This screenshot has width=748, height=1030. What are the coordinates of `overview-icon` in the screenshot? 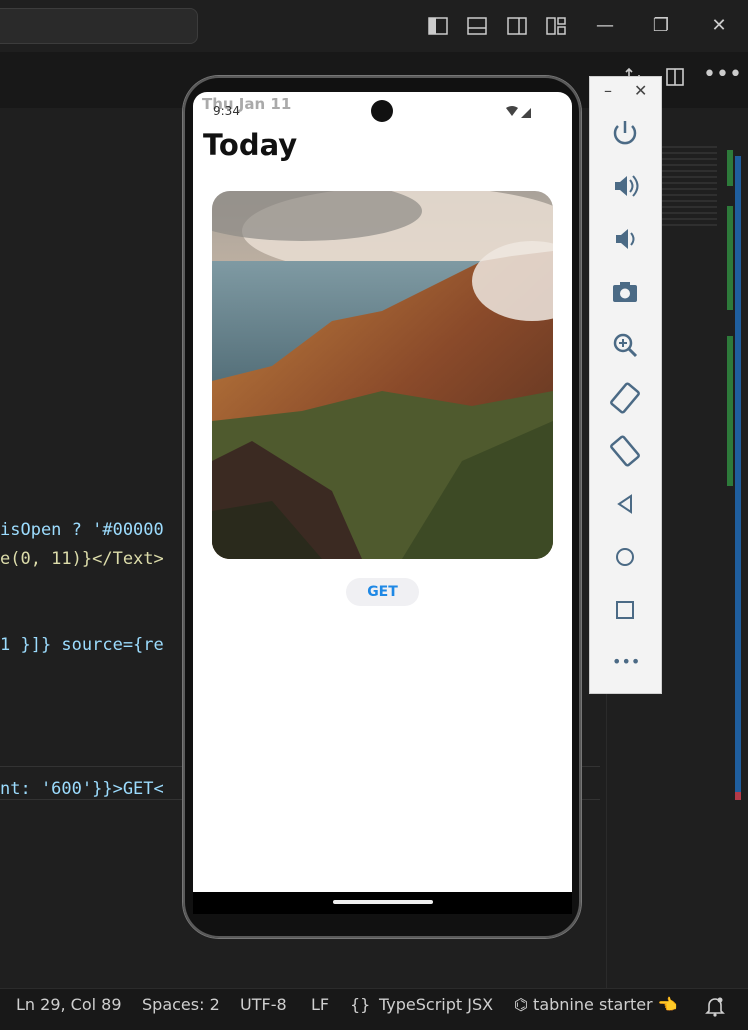 It's located at (625, 610).